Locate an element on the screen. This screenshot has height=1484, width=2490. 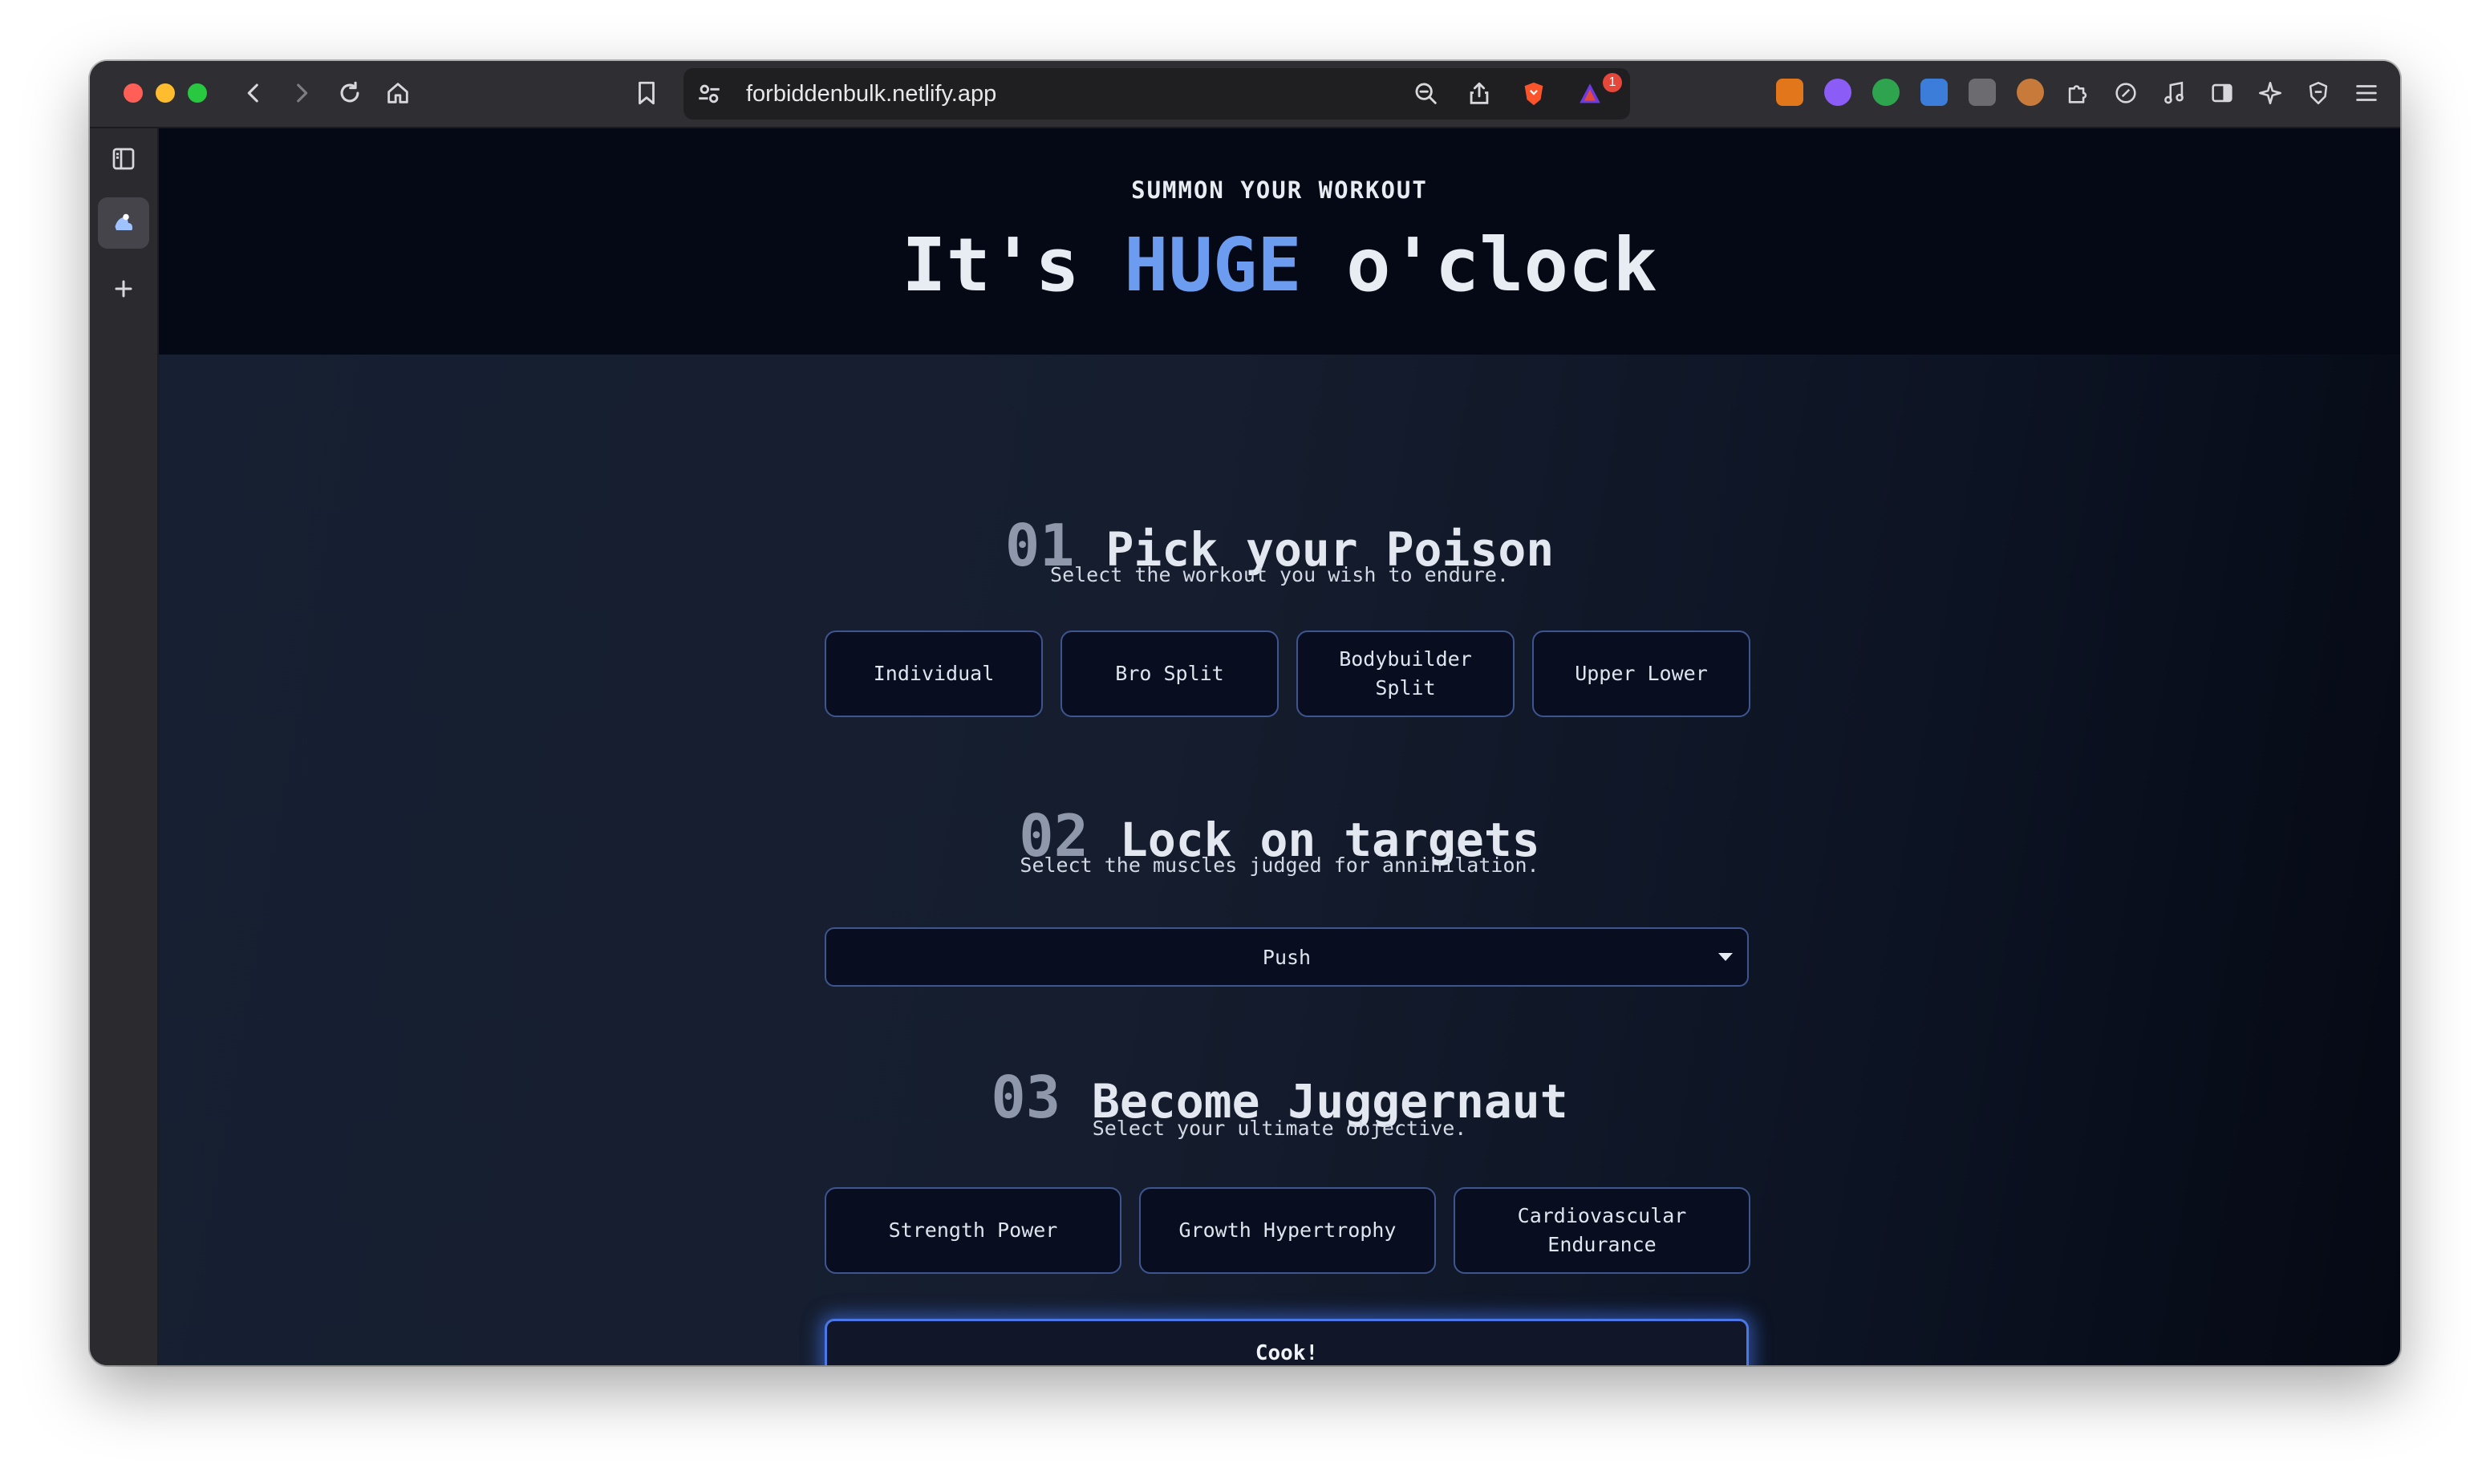
notification-badge: 1 is located at coordinates (1612, 82).